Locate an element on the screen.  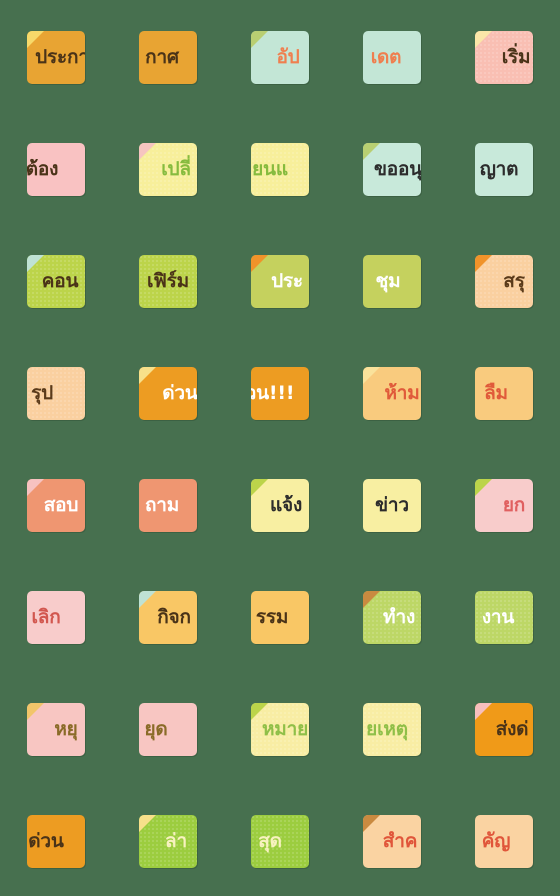
sticker-label-text: ล่า is located at coordinates (176, 841).